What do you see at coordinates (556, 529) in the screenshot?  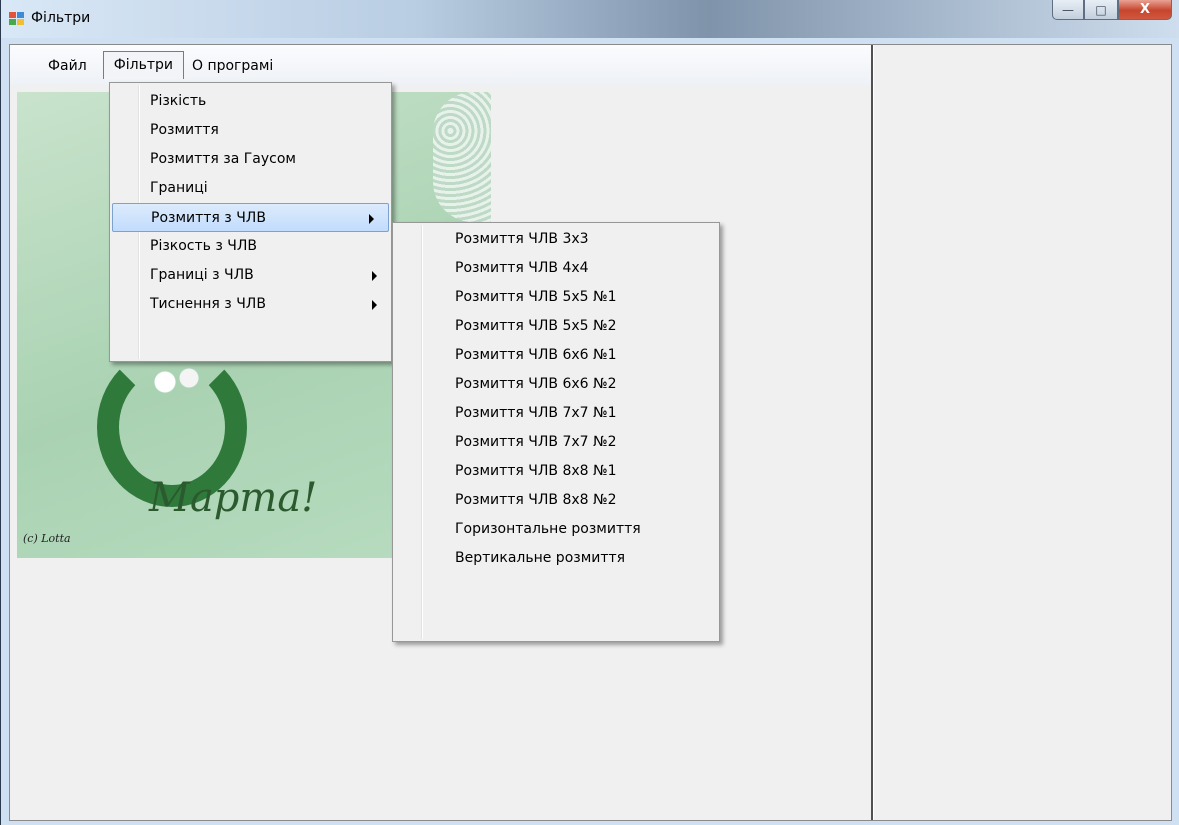 I see `submenu-item-horizontal-blur: Горизонтальне розмиття` at bounding box center [556, 529].